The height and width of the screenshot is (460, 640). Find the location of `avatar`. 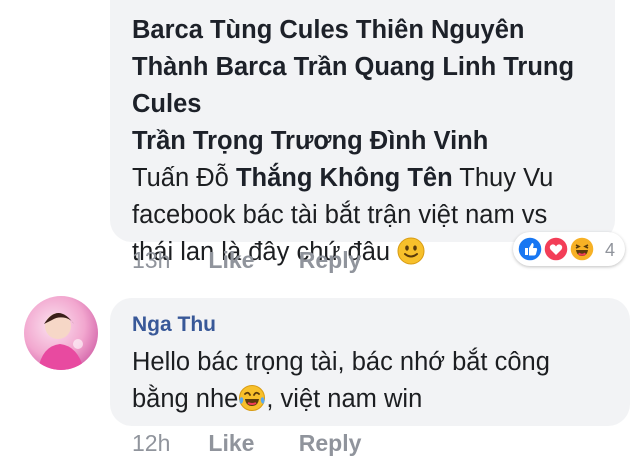

avatar is located at coordinates (61, 333).